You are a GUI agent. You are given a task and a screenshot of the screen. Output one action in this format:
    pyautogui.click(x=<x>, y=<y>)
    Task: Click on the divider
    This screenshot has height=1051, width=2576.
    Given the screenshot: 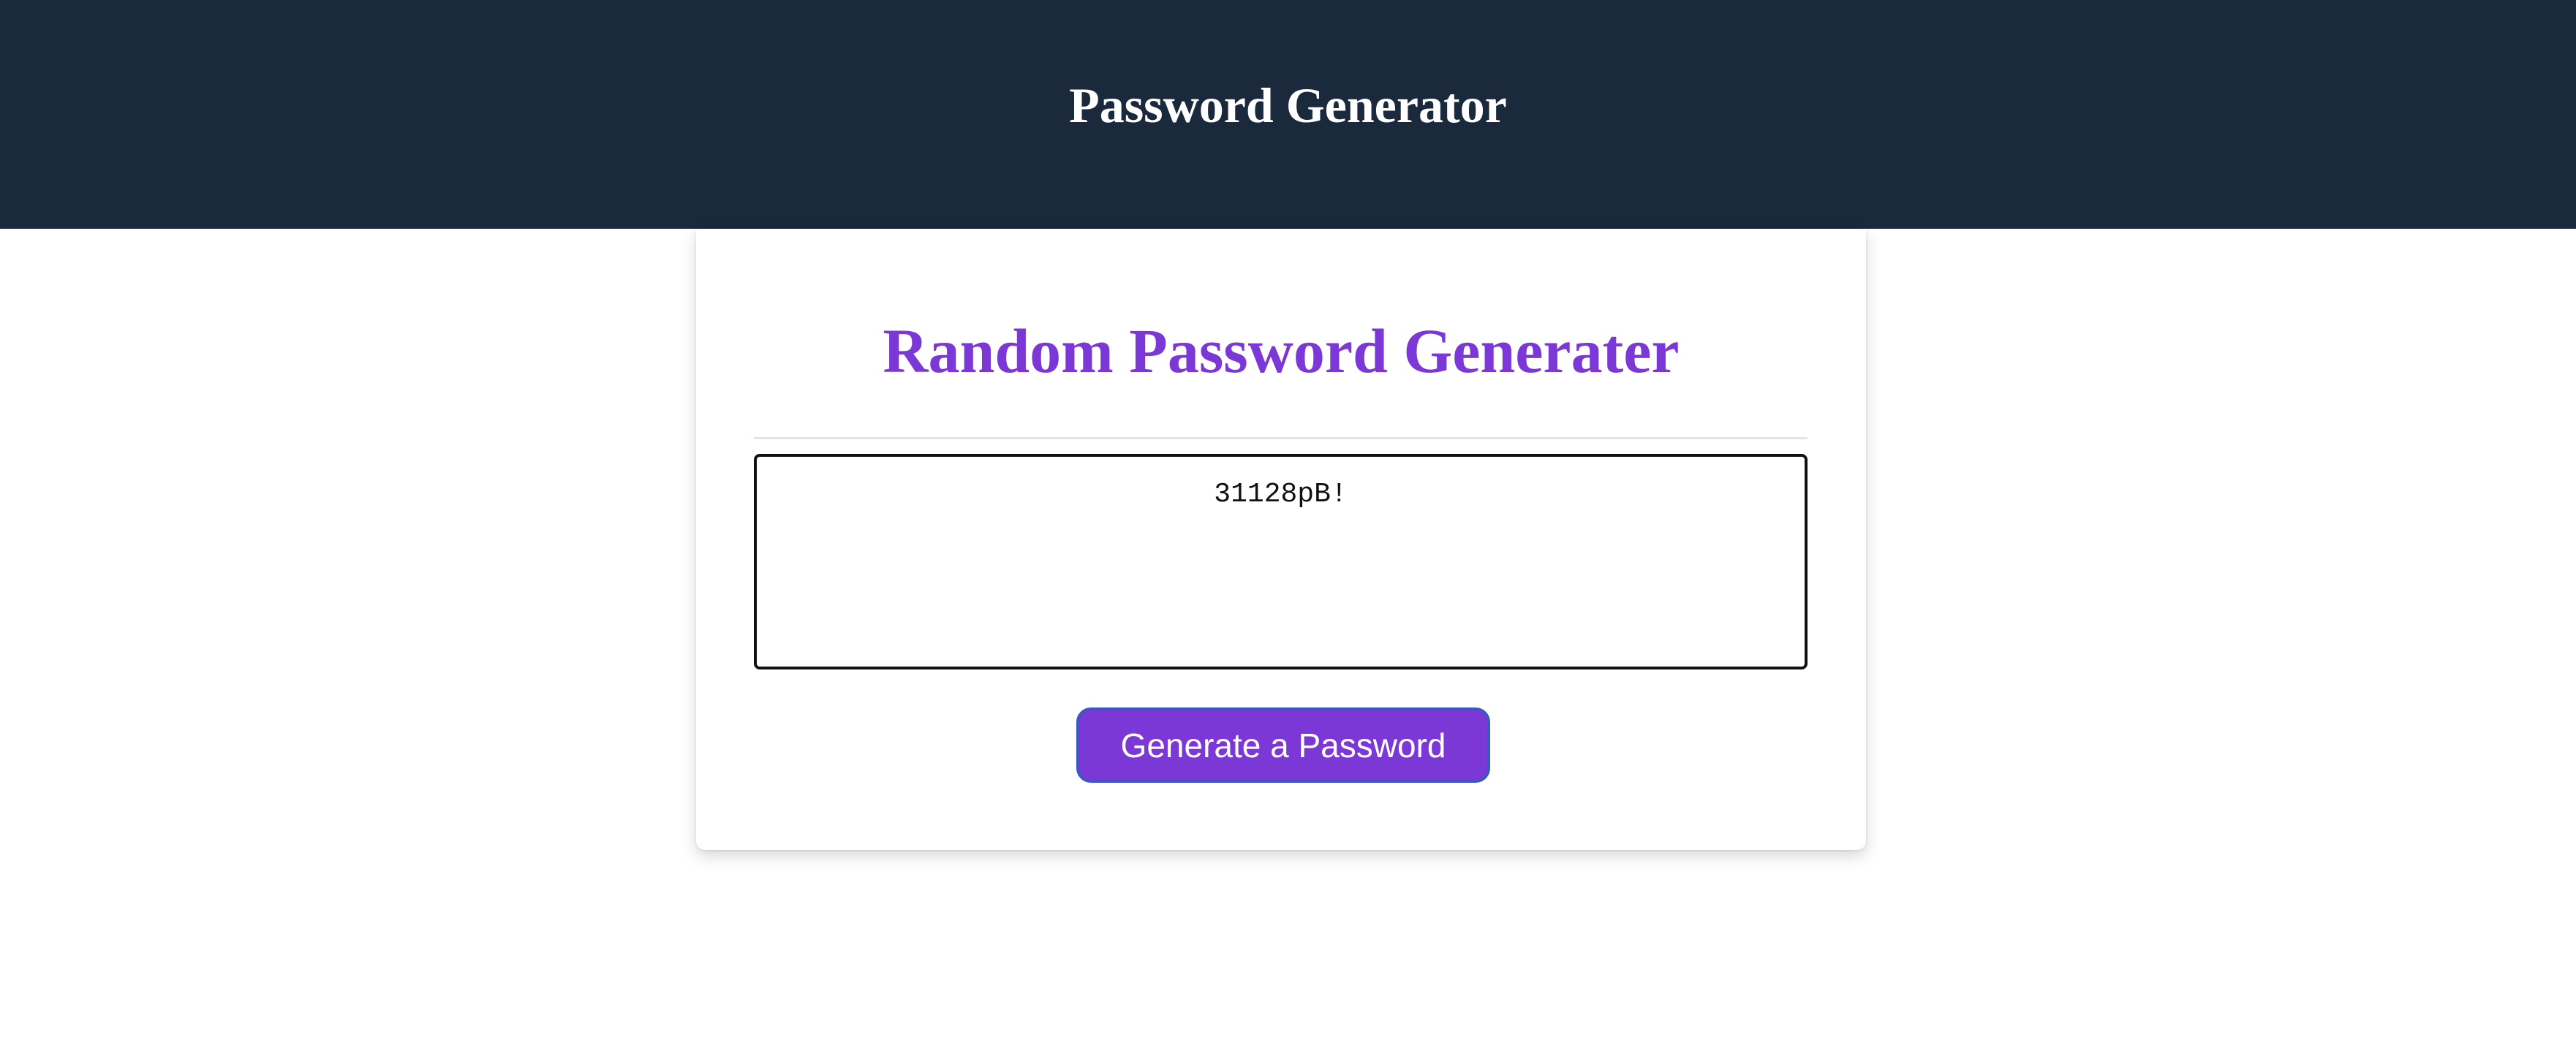 What is the action you would take?
    pyautogui.click(x=1281, y=438)
    